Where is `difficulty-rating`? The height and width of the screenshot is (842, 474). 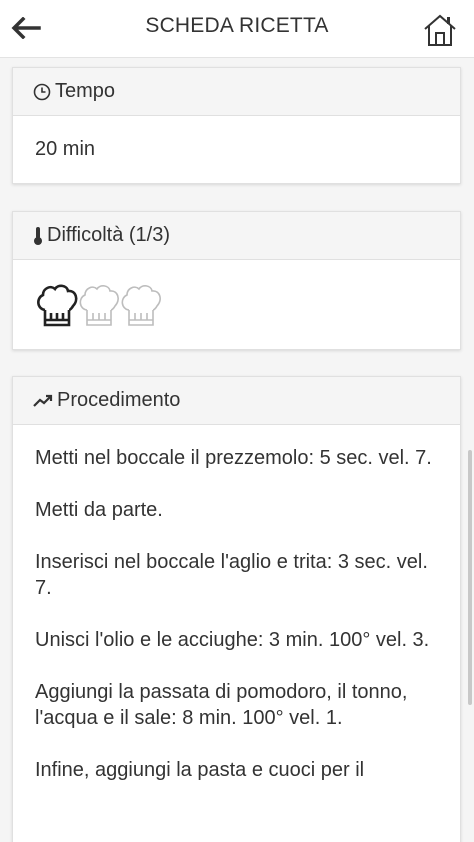
difficulty-rating is located at coordinates (236, 295).